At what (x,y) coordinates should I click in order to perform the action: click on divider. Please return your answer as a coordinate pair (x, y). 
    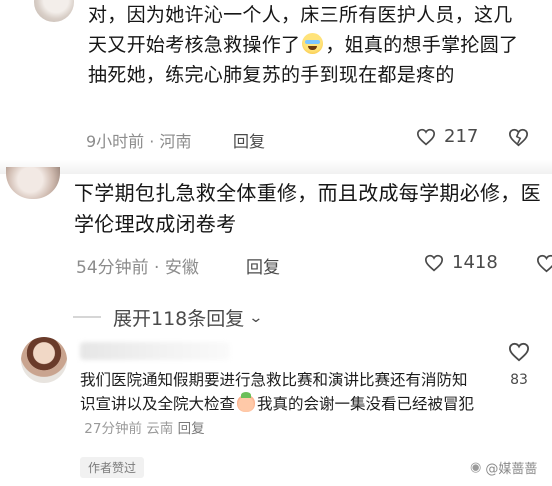
    Looking at the image, I should click on (276, 167).